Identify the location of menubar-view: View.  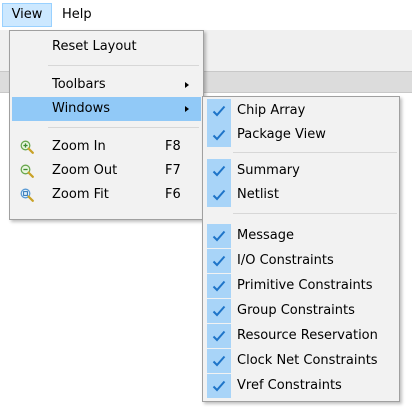
(27, 15).